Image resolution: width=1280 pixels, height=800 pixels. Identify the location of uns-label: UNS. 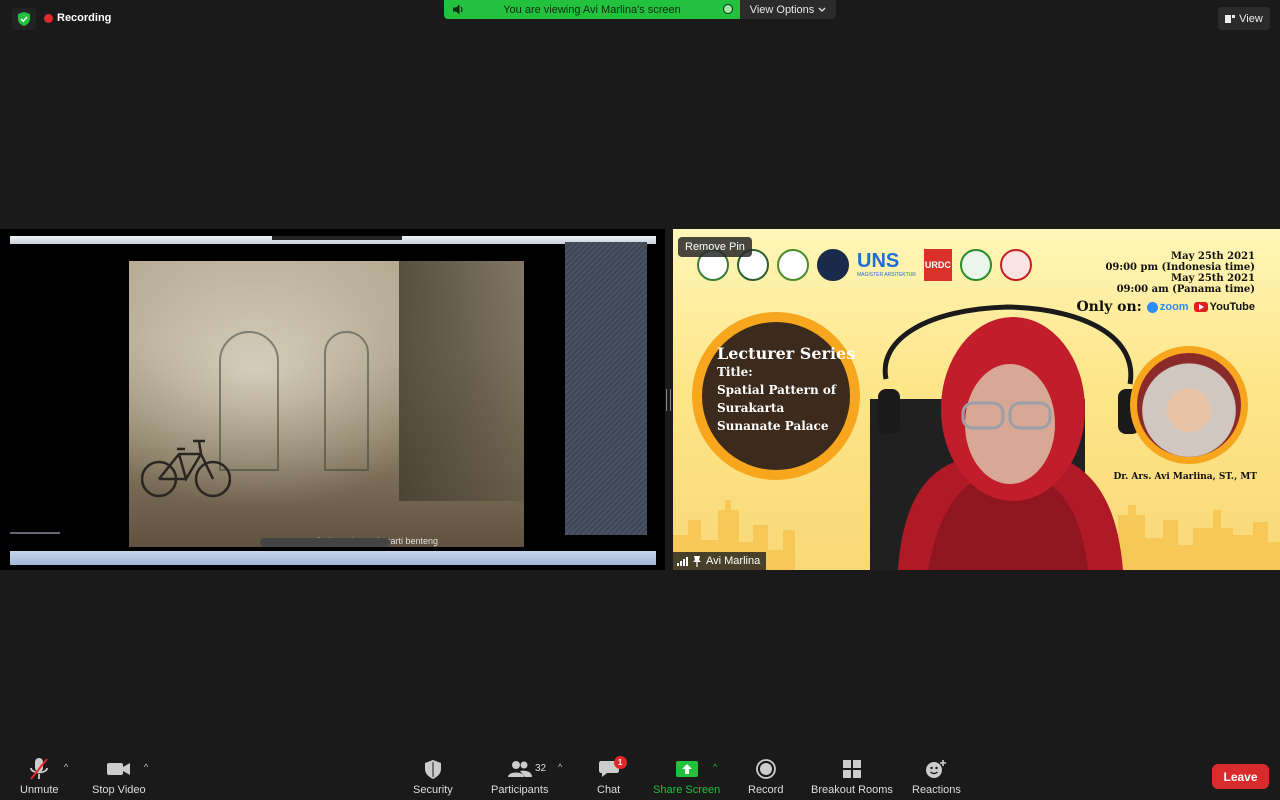
(878, 261).